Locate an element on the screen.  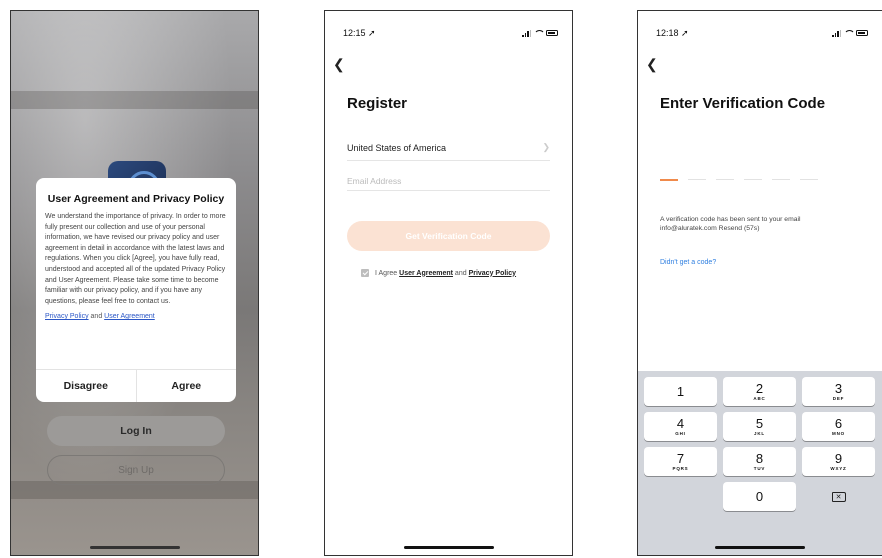
signup-button: Sign Up is located at coordinates (136, 470).